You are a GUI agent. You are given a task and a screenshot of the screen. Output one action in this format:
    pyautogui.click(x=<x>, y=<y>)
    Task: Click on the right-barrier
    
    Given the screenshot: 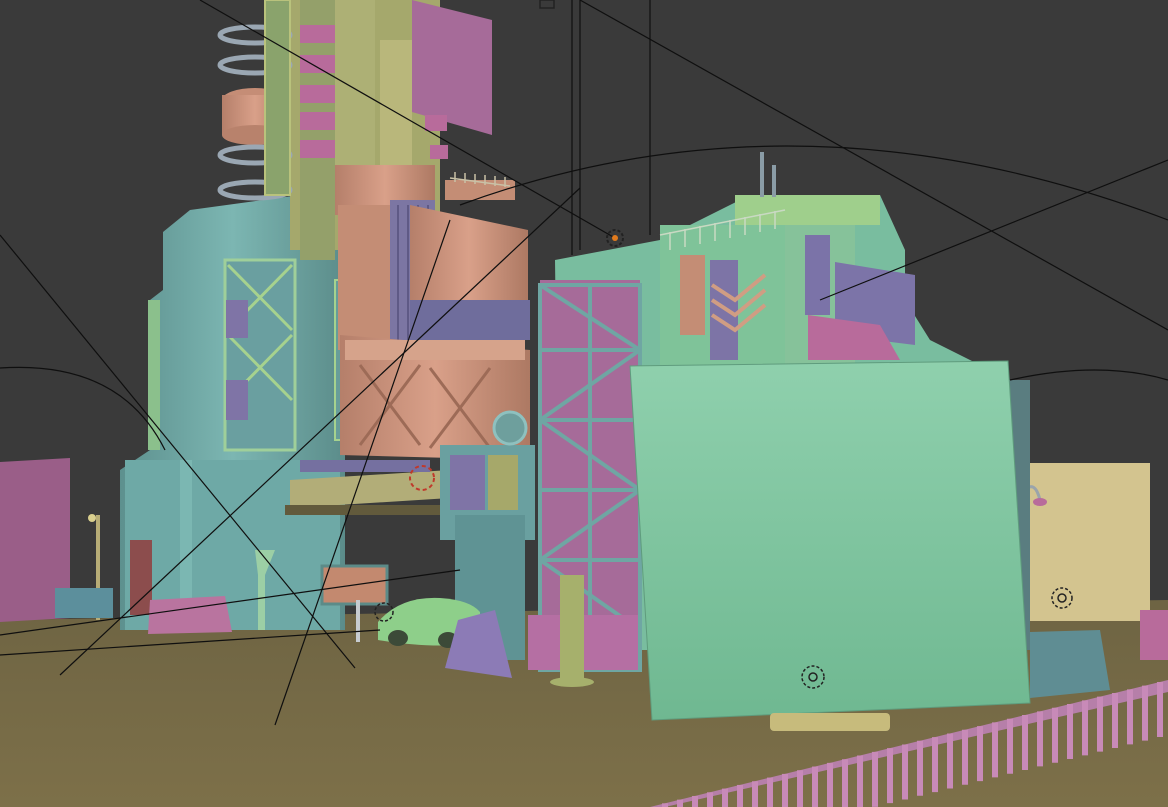 What is the action you would take?
    pyautogui.click(x=1070, y=664)
    